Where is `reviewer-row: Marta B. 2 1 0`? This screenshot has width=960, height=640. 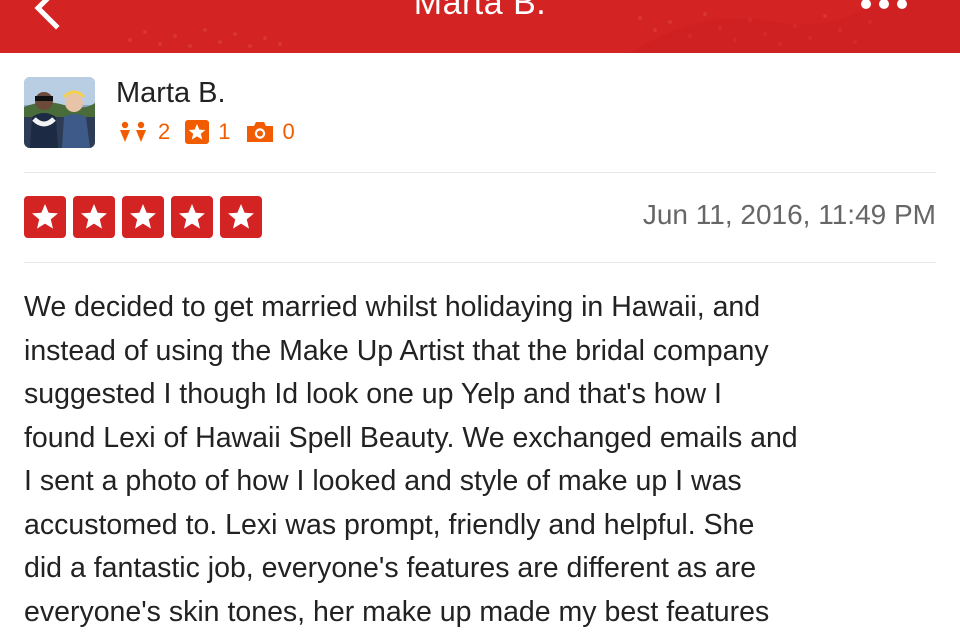
reviewer-row: Marta B. 2 1 0 is located at coordinates (480, 113).